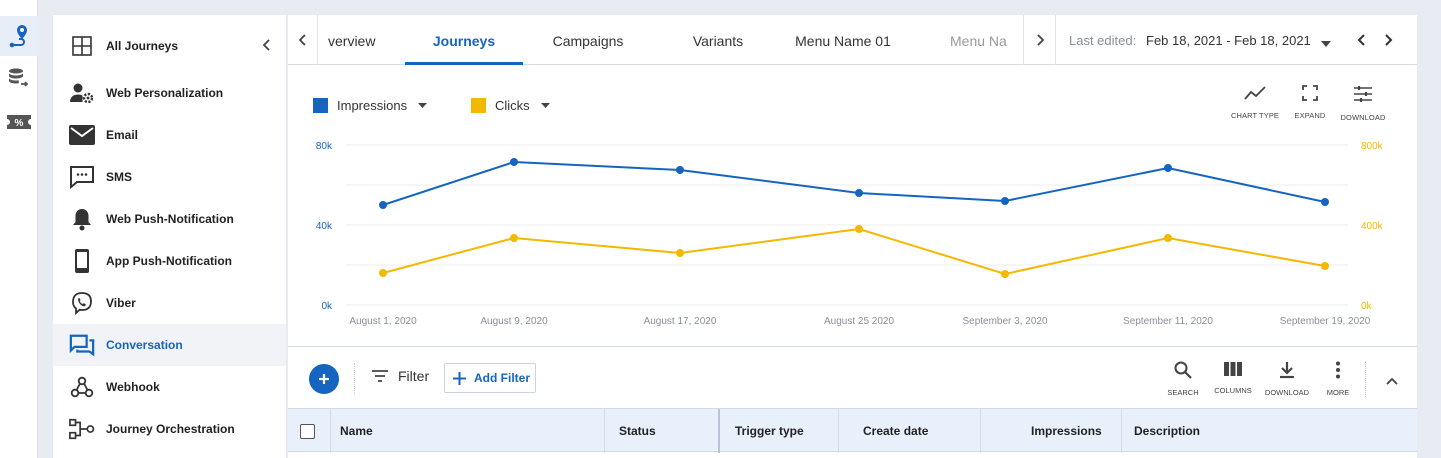  What do you see at coordinates (854, 251) in the screenshot?
I see `series-line-clicks` at bounding box center [854, 251].